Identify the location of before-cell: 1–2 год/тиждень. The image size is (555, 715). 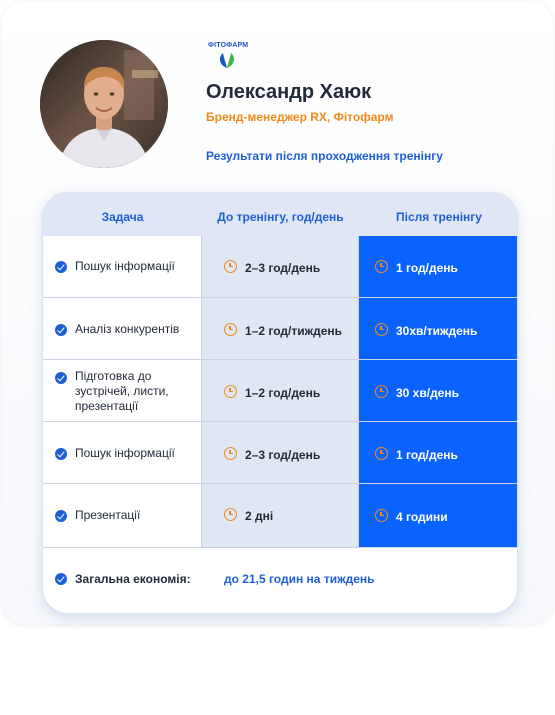
(293, 331).